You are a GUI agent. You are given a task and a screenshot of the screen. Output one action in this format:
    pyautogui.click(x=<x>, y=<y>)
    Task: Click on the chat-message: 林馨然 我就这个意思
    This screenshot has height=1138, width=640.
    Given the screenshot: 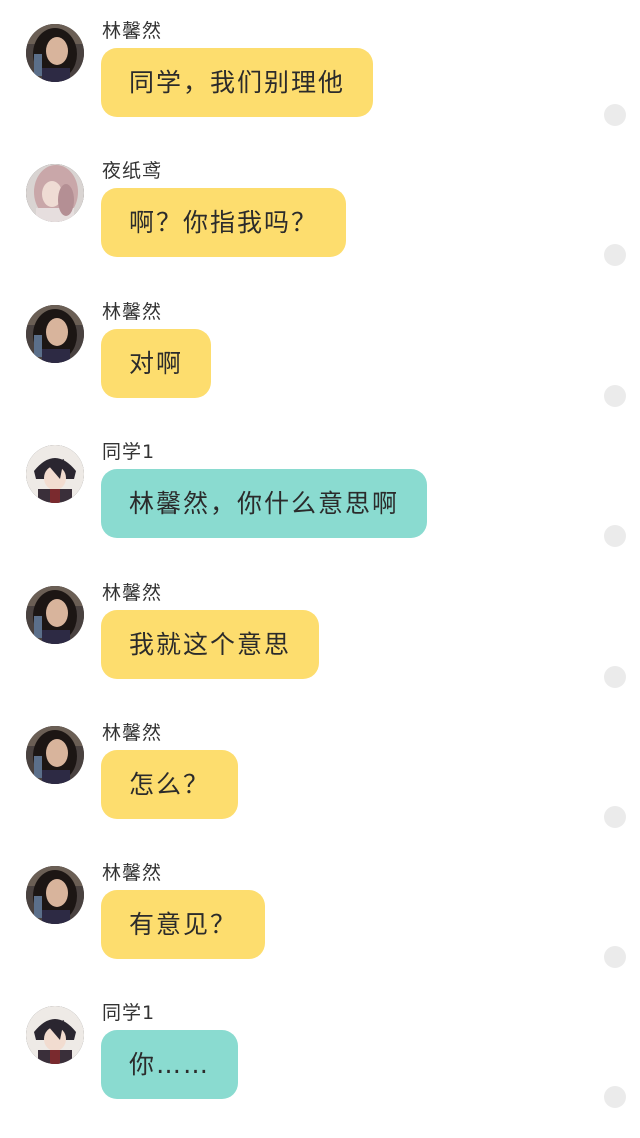 What is the action you would take?
    pyautogui.click(x=320, y=649)
    